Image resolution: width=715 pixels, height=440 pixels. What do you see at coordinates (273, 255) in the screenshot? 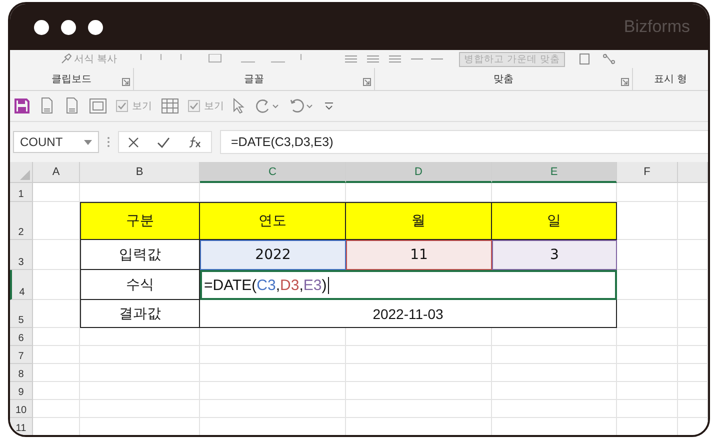
I see `reference-cell: 2022` at bounding box center [273, 255].